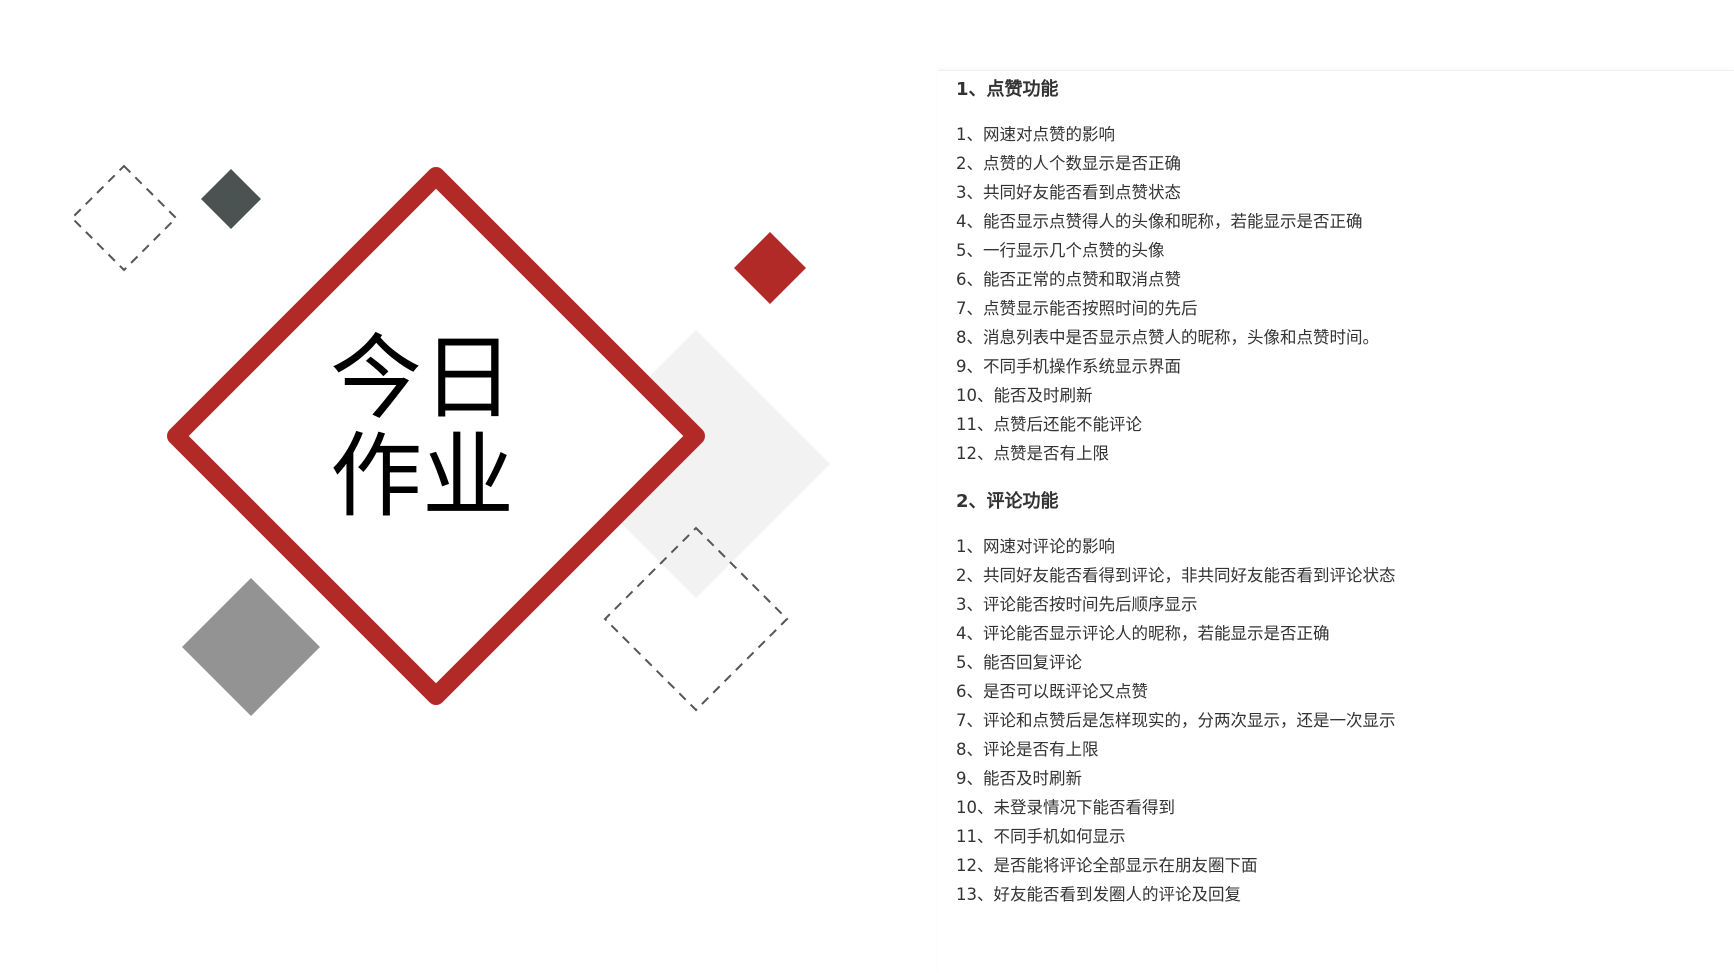 Image resolution: width=1734 pixels, height=973 pixels. Describe the element at coordinates (1068, 163) in the screenshot. I see `list-item: 2、点赞的人个数显示是否正确` at that location.